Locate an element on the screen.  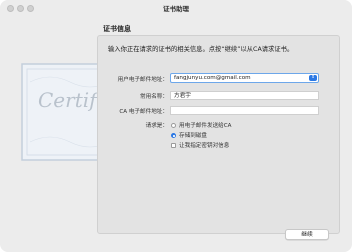
window-title: 证书助理 is located at coordinates (176, 9).